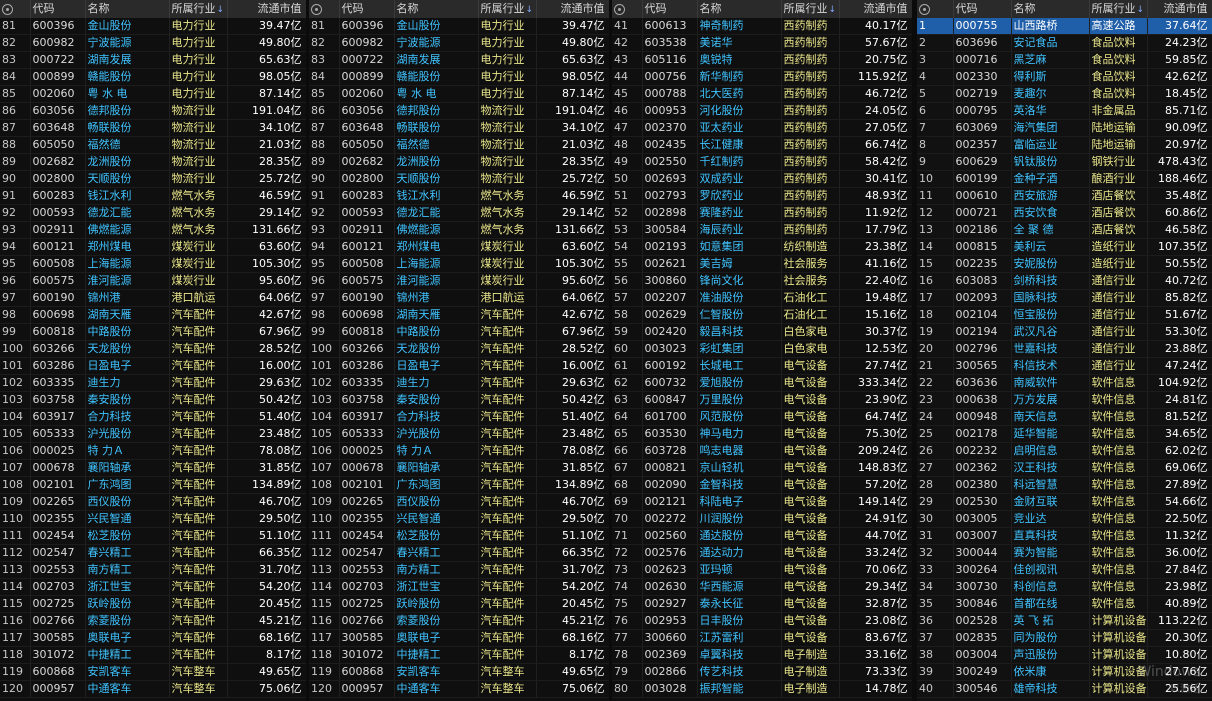 This screenshot has height=701, width=1212. I want to click on table-row: 65 603530 神马电力 电气设备 75.30亿, so click(762, 434).